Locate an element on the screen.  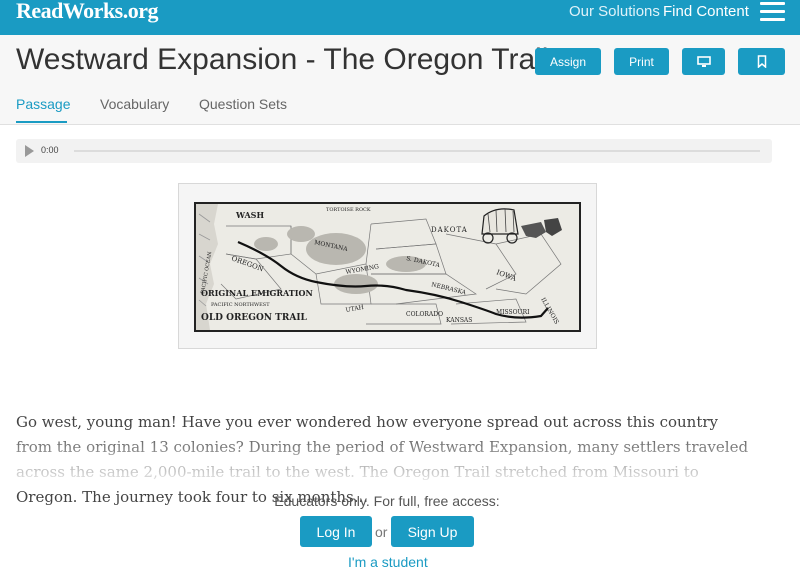
bookmark-icon is located at coordinates (761, 61).